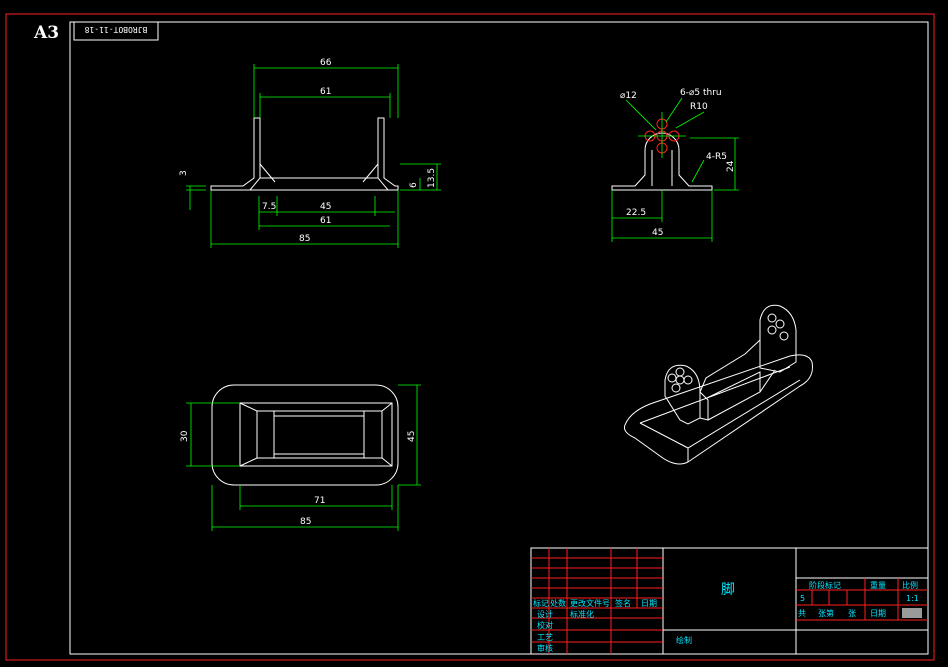 The height and width of the screenshot is (667, 948). What do you see at coordinates (778, 338) in the screenshot?
I see `iso-right-wall` at bounding box center [778, 338].